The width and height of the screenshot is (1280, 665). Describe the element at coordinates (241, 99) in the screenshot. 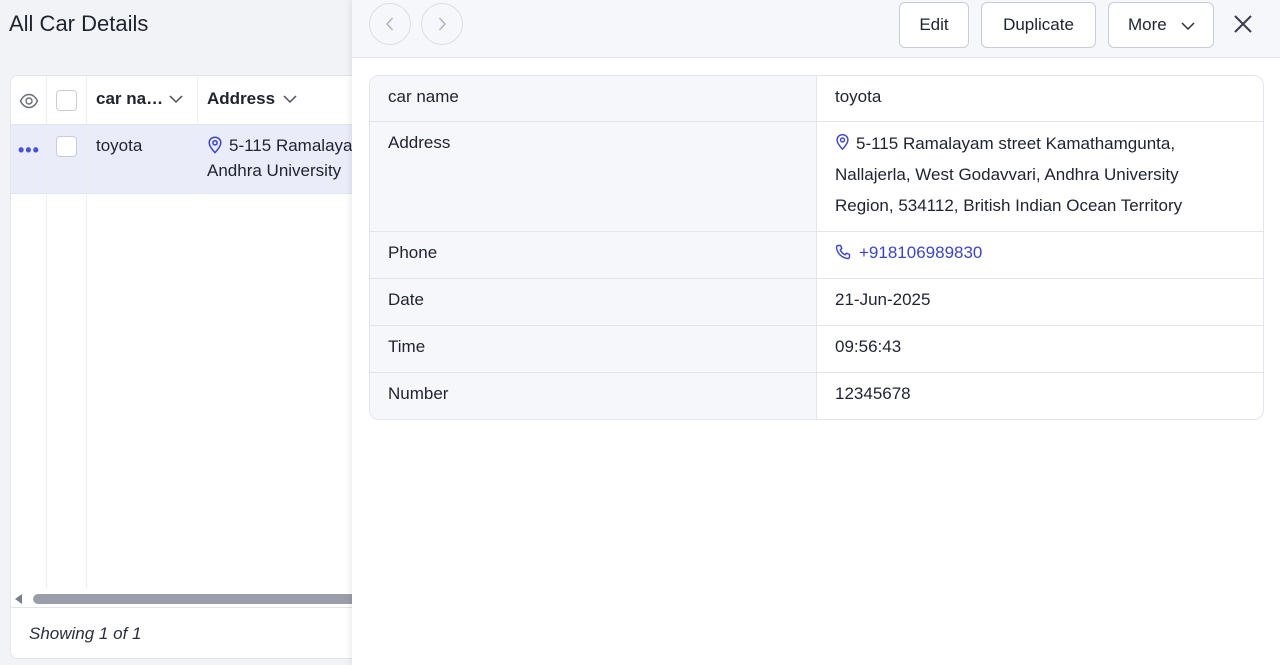

I see `column-header-address: Address` at that location.